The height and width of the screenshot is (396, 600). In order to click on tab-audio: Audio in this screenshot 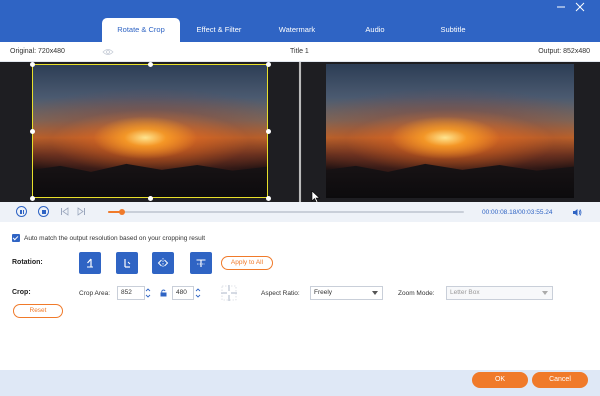, I will do `click(375, 30)`.